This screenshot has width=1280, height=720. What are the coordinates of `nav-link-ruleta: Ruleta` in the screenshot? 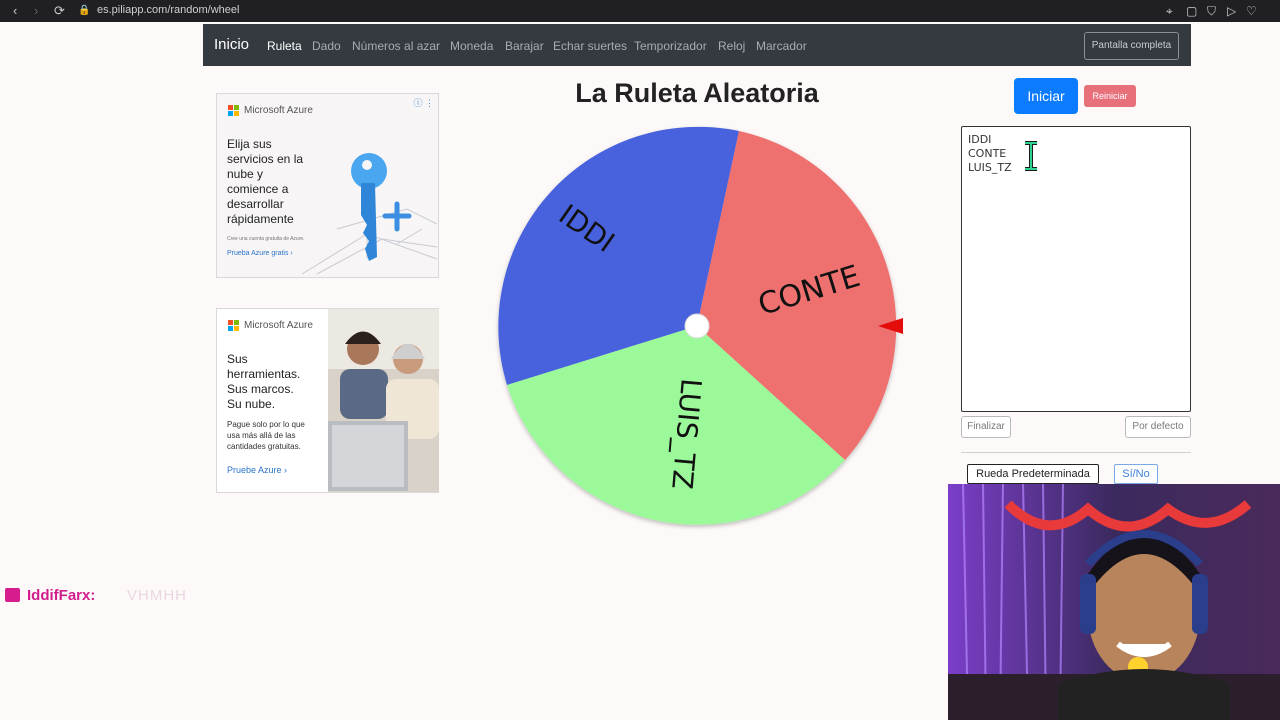 It's located at (284, 46).